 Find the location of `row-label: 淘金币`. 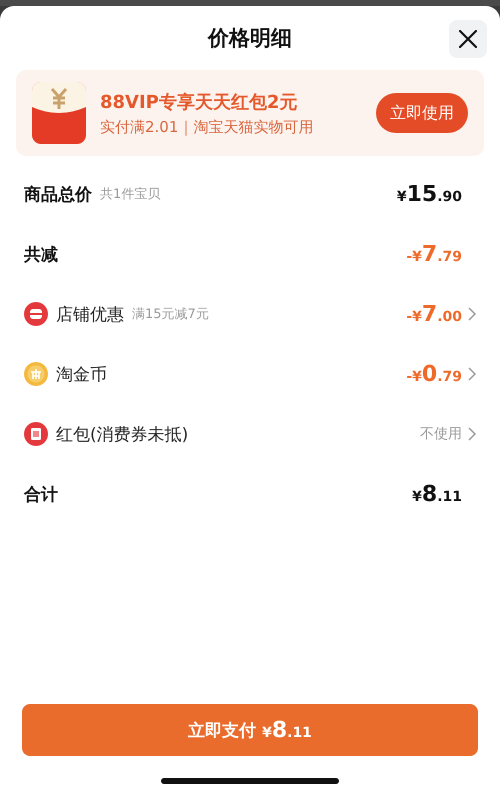

row-label: 淘金币 is located at coordinates (81, 375).